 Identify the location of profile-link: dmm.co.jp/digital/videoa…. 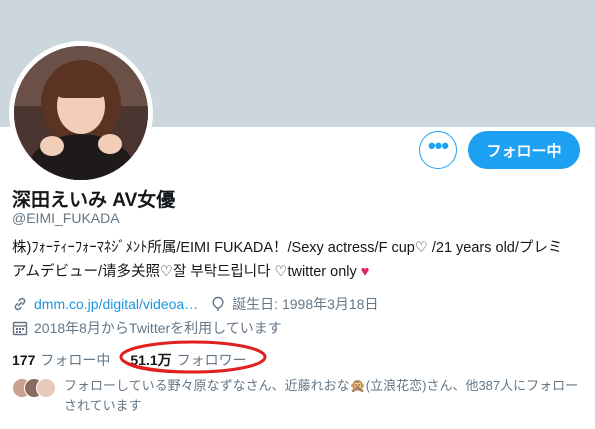
(116, 304).